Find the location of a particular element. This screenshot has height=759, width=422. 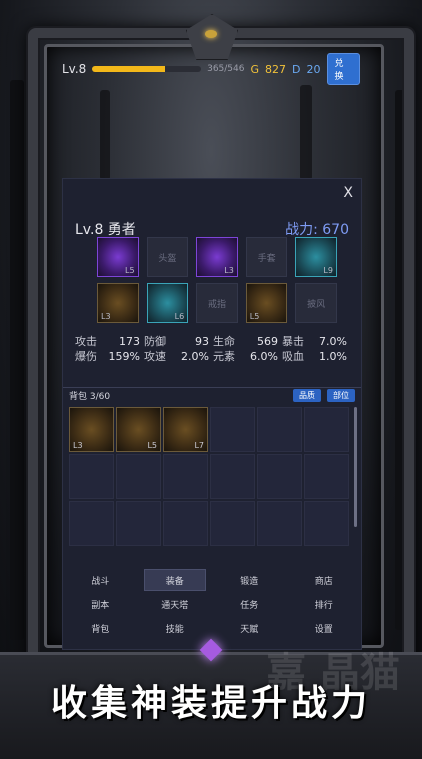

menu-item: 锻造 is located at coordinates (249, 580).